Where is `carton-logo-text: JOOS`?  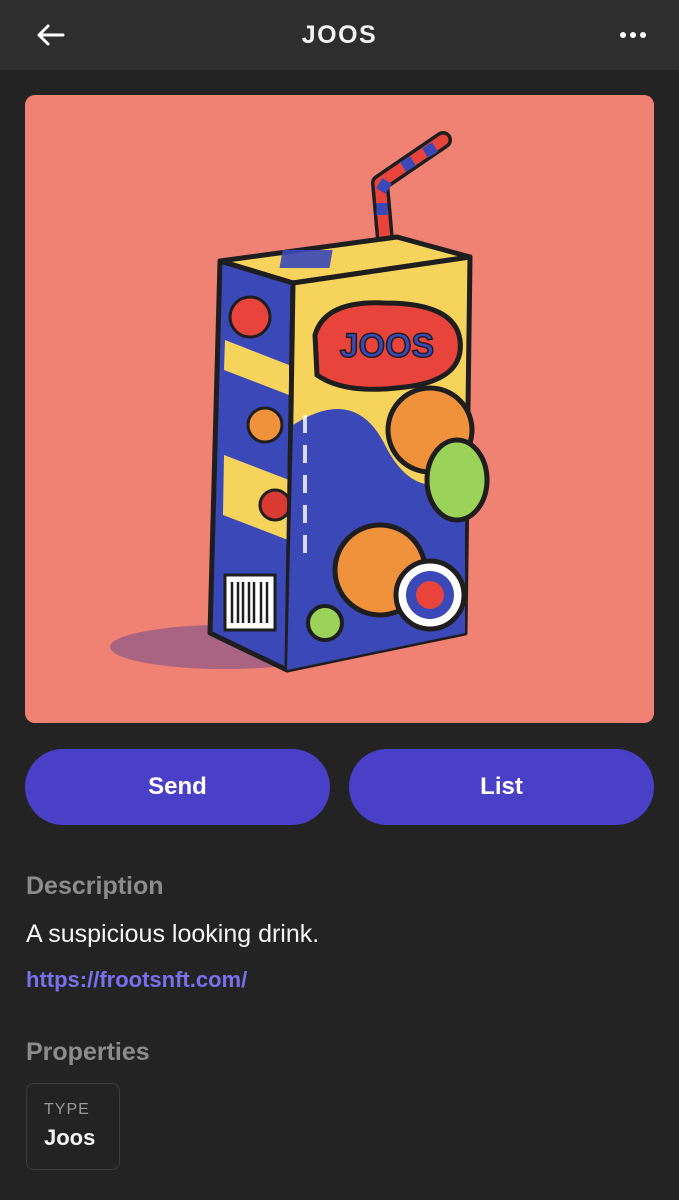 carton-logo-text: JOOS is located at coordinates (387, 346).